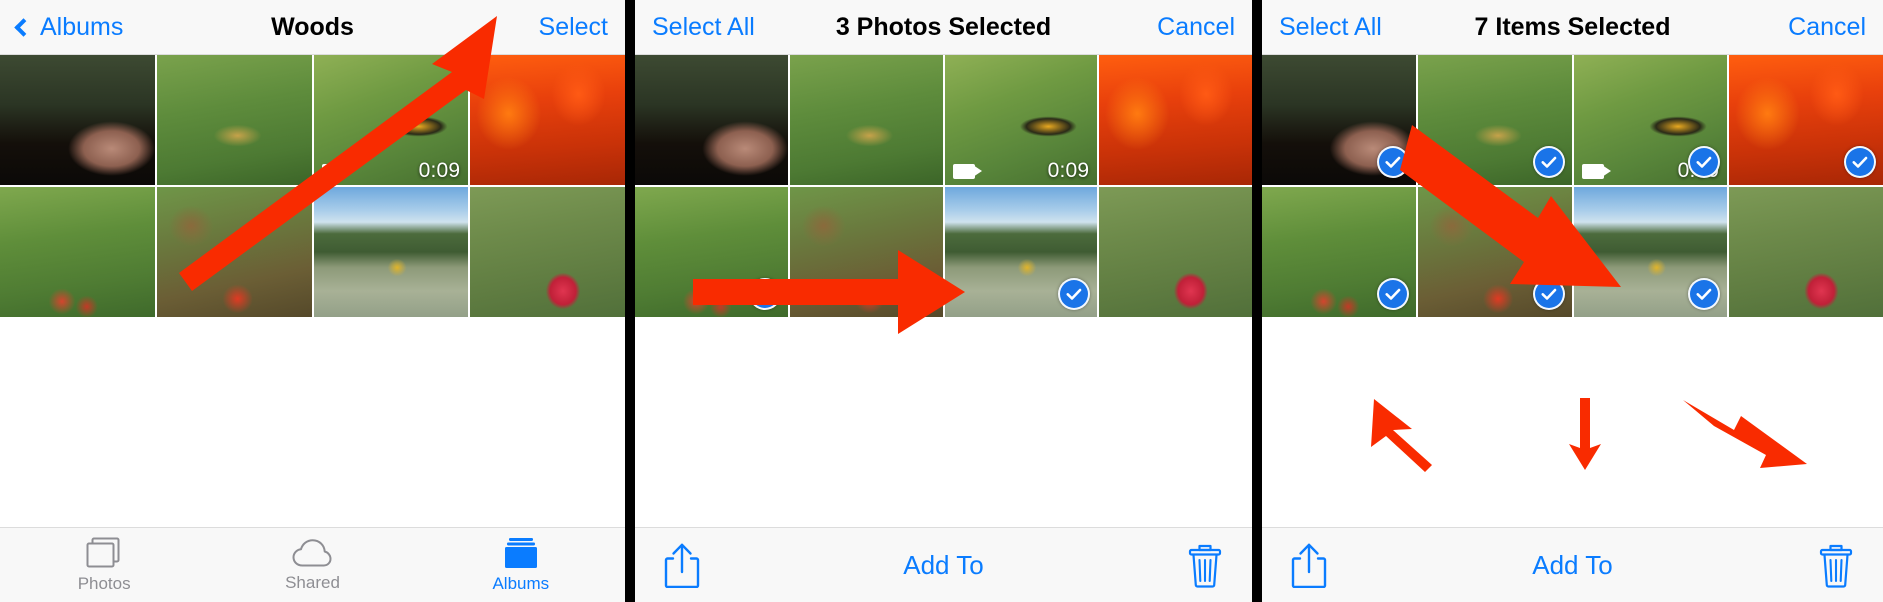 The image size is (1883, 602). Describe the element at coordinates (573, 27) in the screenshot. I see `select-button: Select` at that location.